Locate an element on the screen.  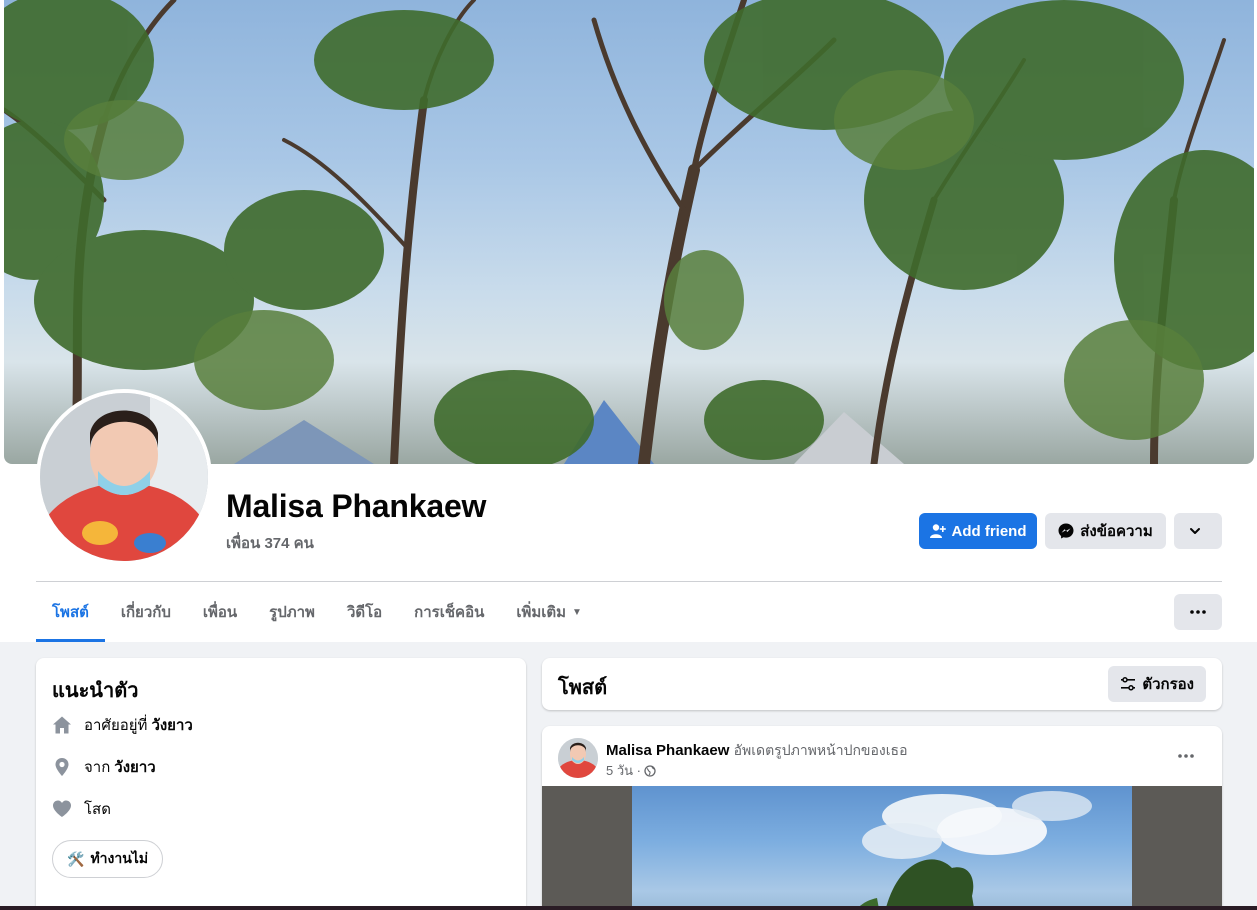
post-author-avatar is located at coordinates (578, 758).